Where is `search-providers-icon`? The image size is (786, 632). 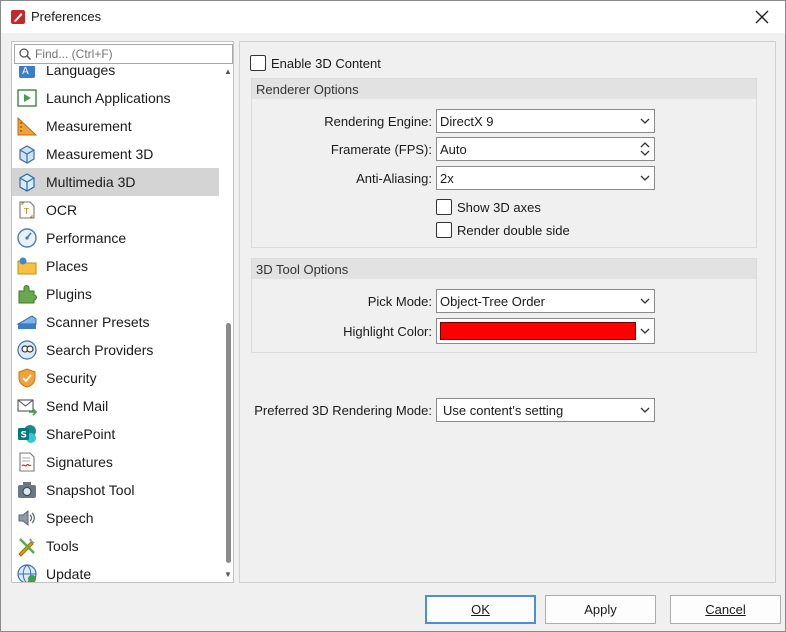 search-providers-icon is located at coordinates (27, 350).